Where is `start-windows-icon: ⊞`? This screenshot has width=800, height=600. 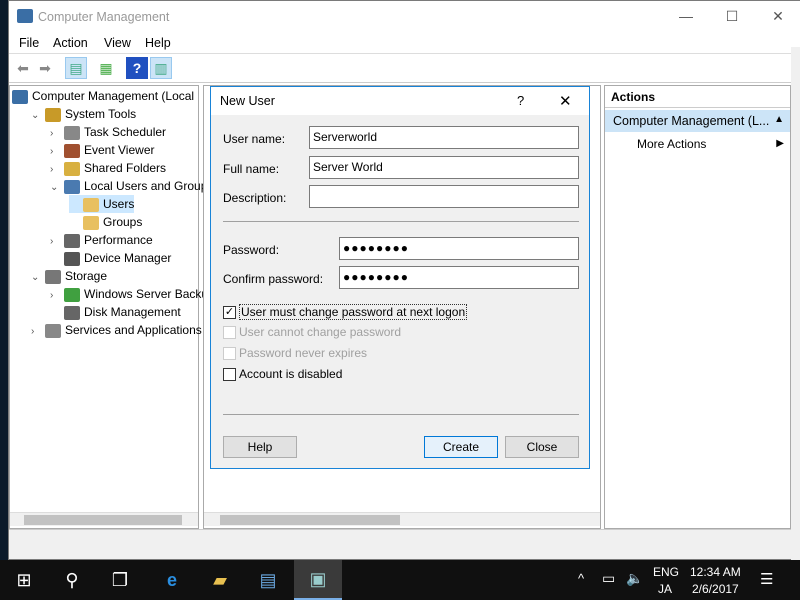 start-windows-icon: ⊞ is located at coordinates (24, 580).